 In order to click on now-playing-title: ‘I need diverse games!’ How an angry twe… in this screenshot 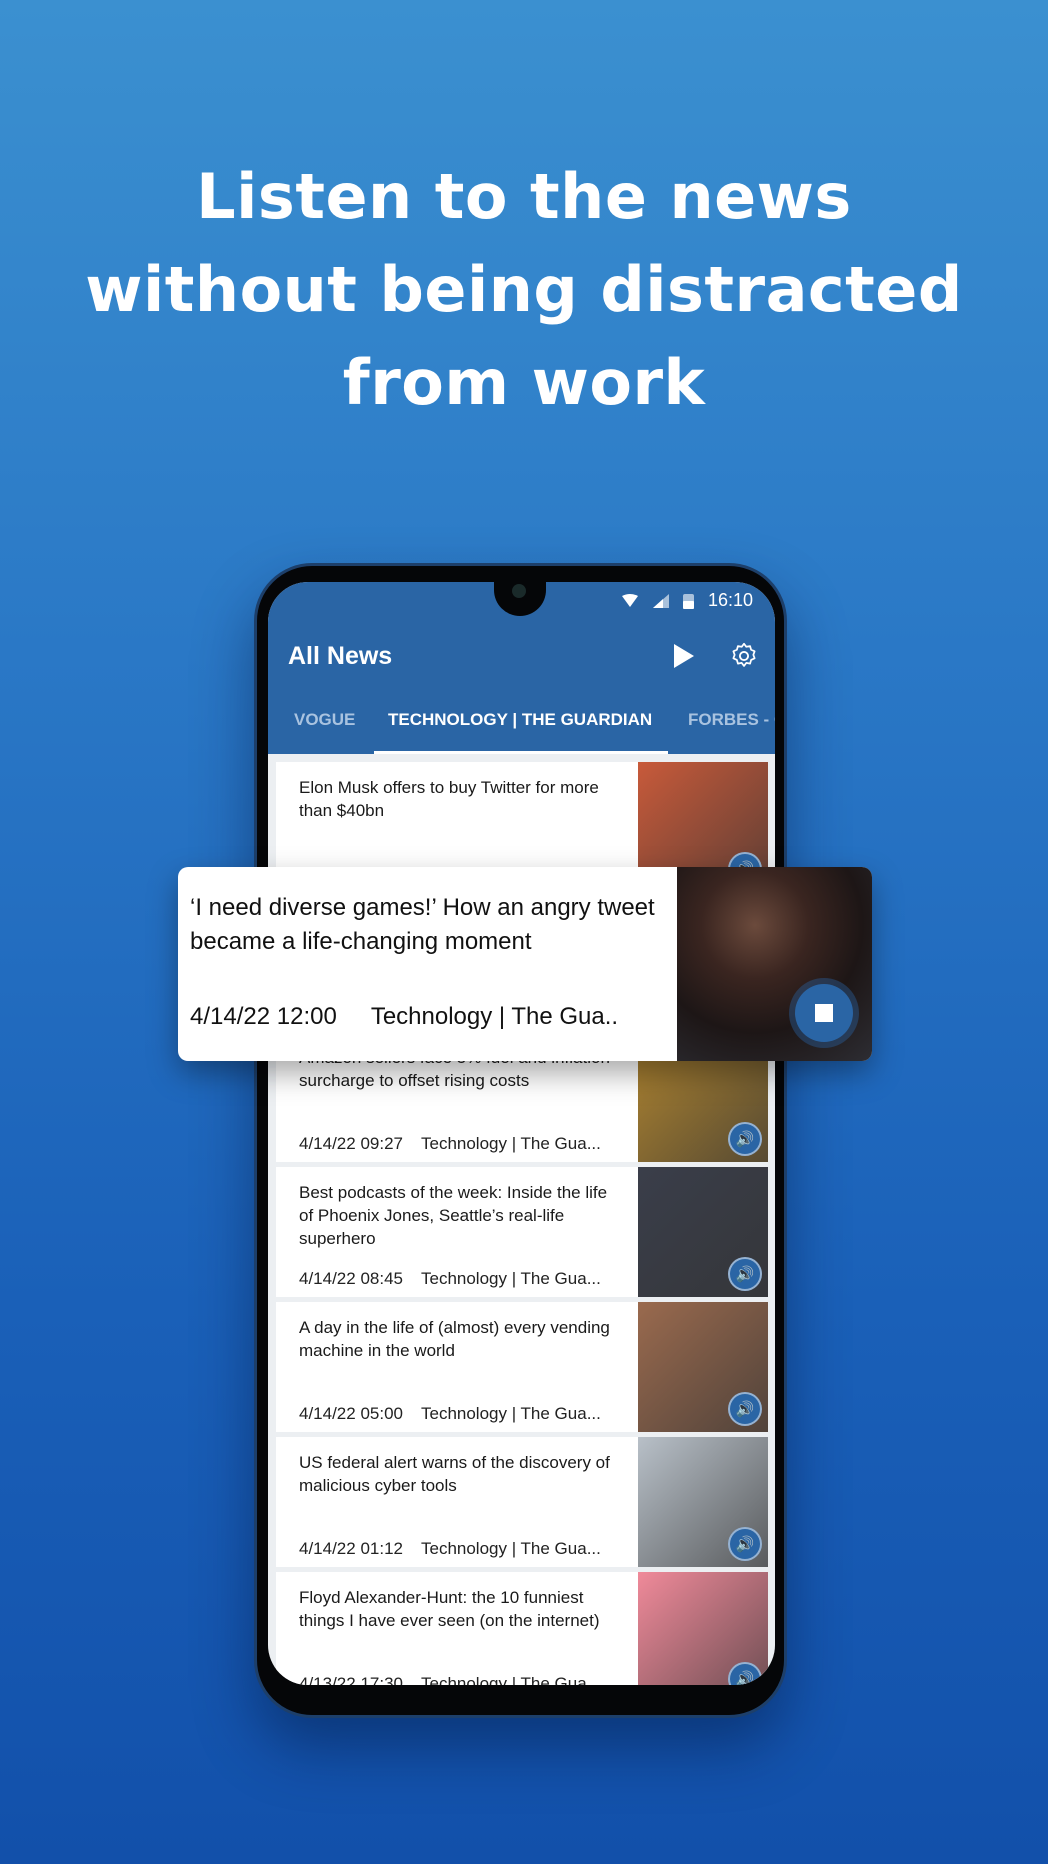, I will do `click(422, 924)`.